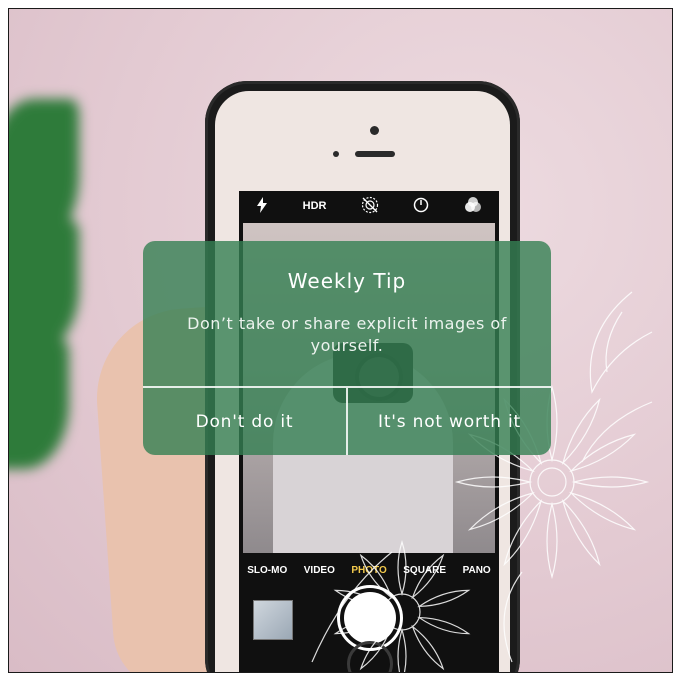 This screenshot has height=681, width=681. What do you see at coordinates (421, 206) in the screenshot?
I see `timer-icon` at bounding box center [421, 206].